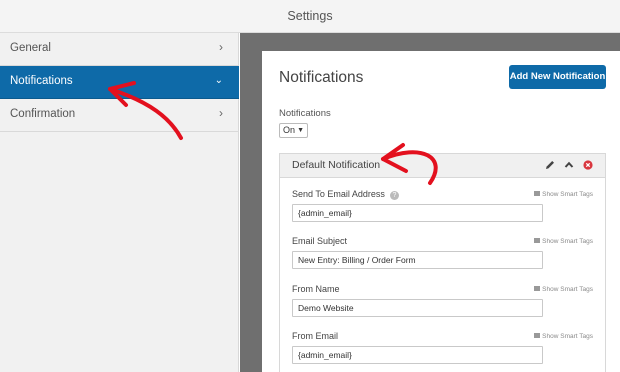 The width and height of the screenshot is (620, 372). What do you see at coordinates (119, 49) in the screenshot?
I see `sidebar-item-general: General ›` at bounding box center [119, 49].